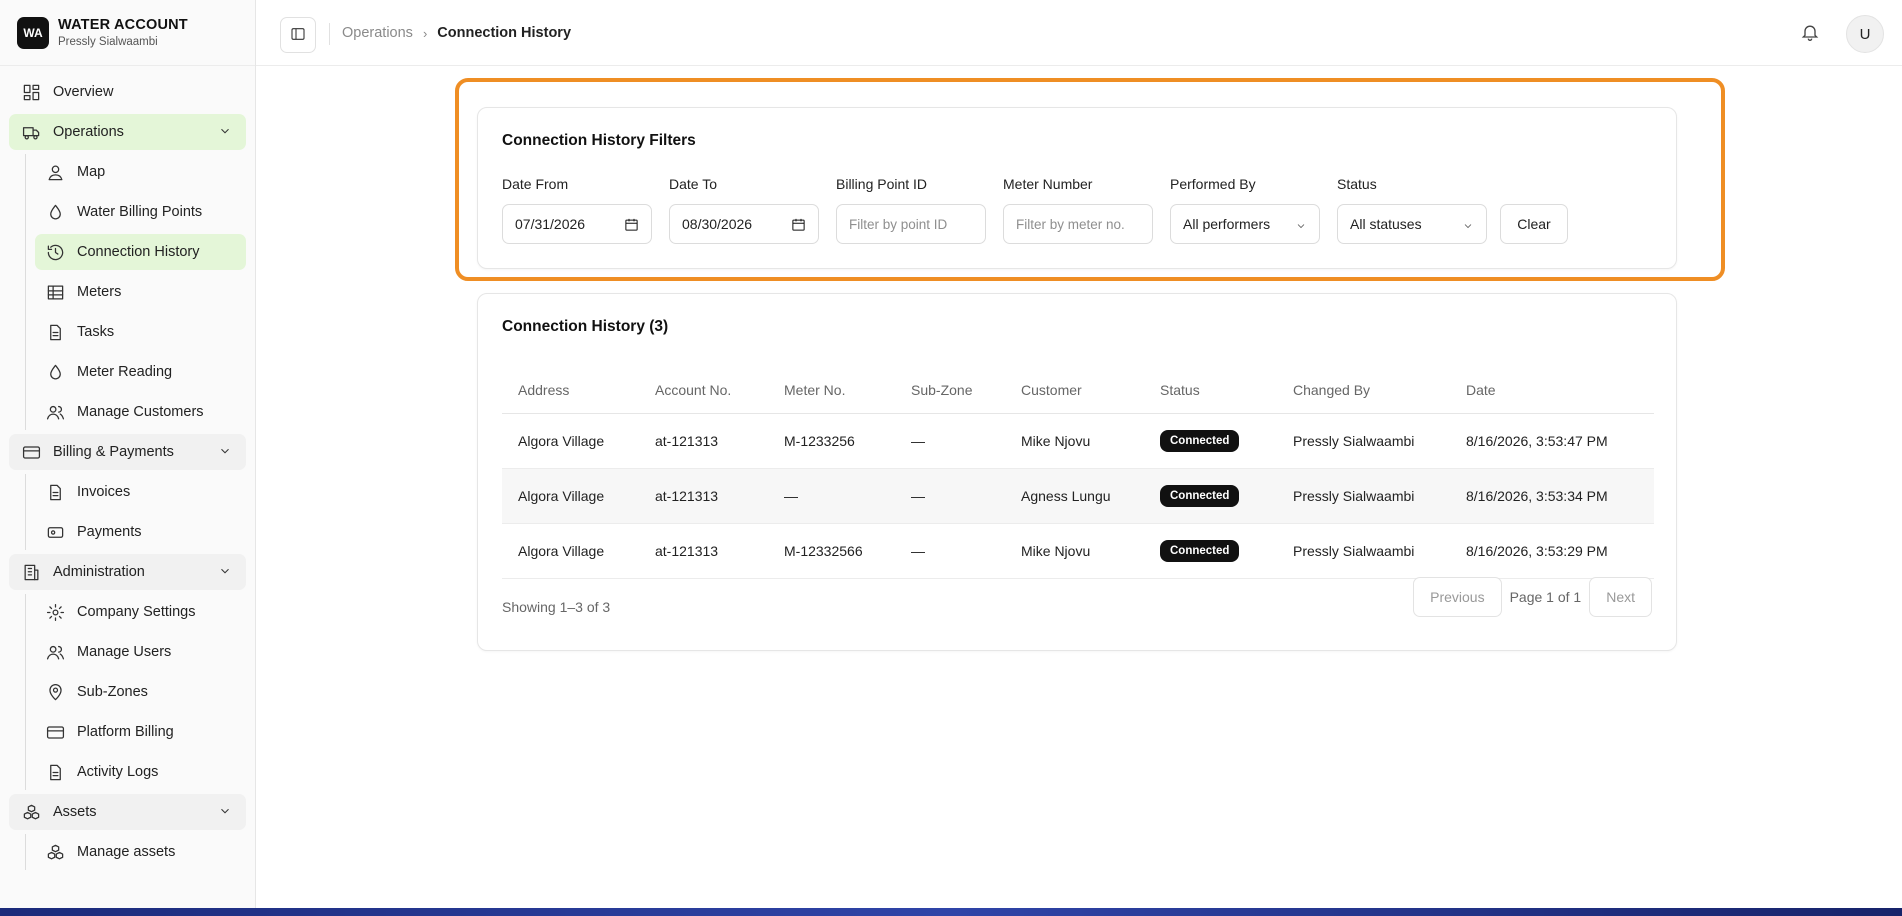  What do you see at coordinates (136, 612) in the screenshot?
I see `sidebar-item-label: Company Settings` at bounding box center [136, 612].